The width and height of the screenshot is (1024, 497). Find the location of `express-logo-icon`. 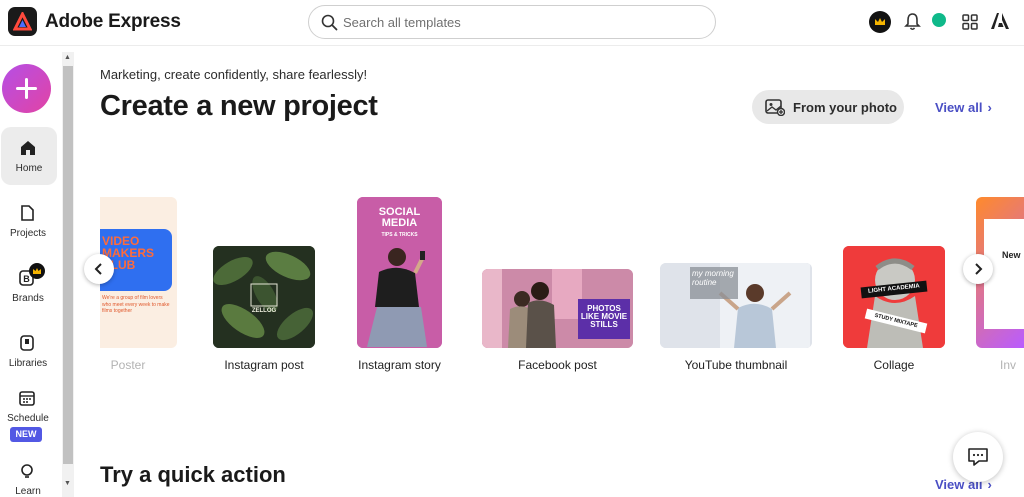

express-logo-icon is located at coordinates (22, 21).